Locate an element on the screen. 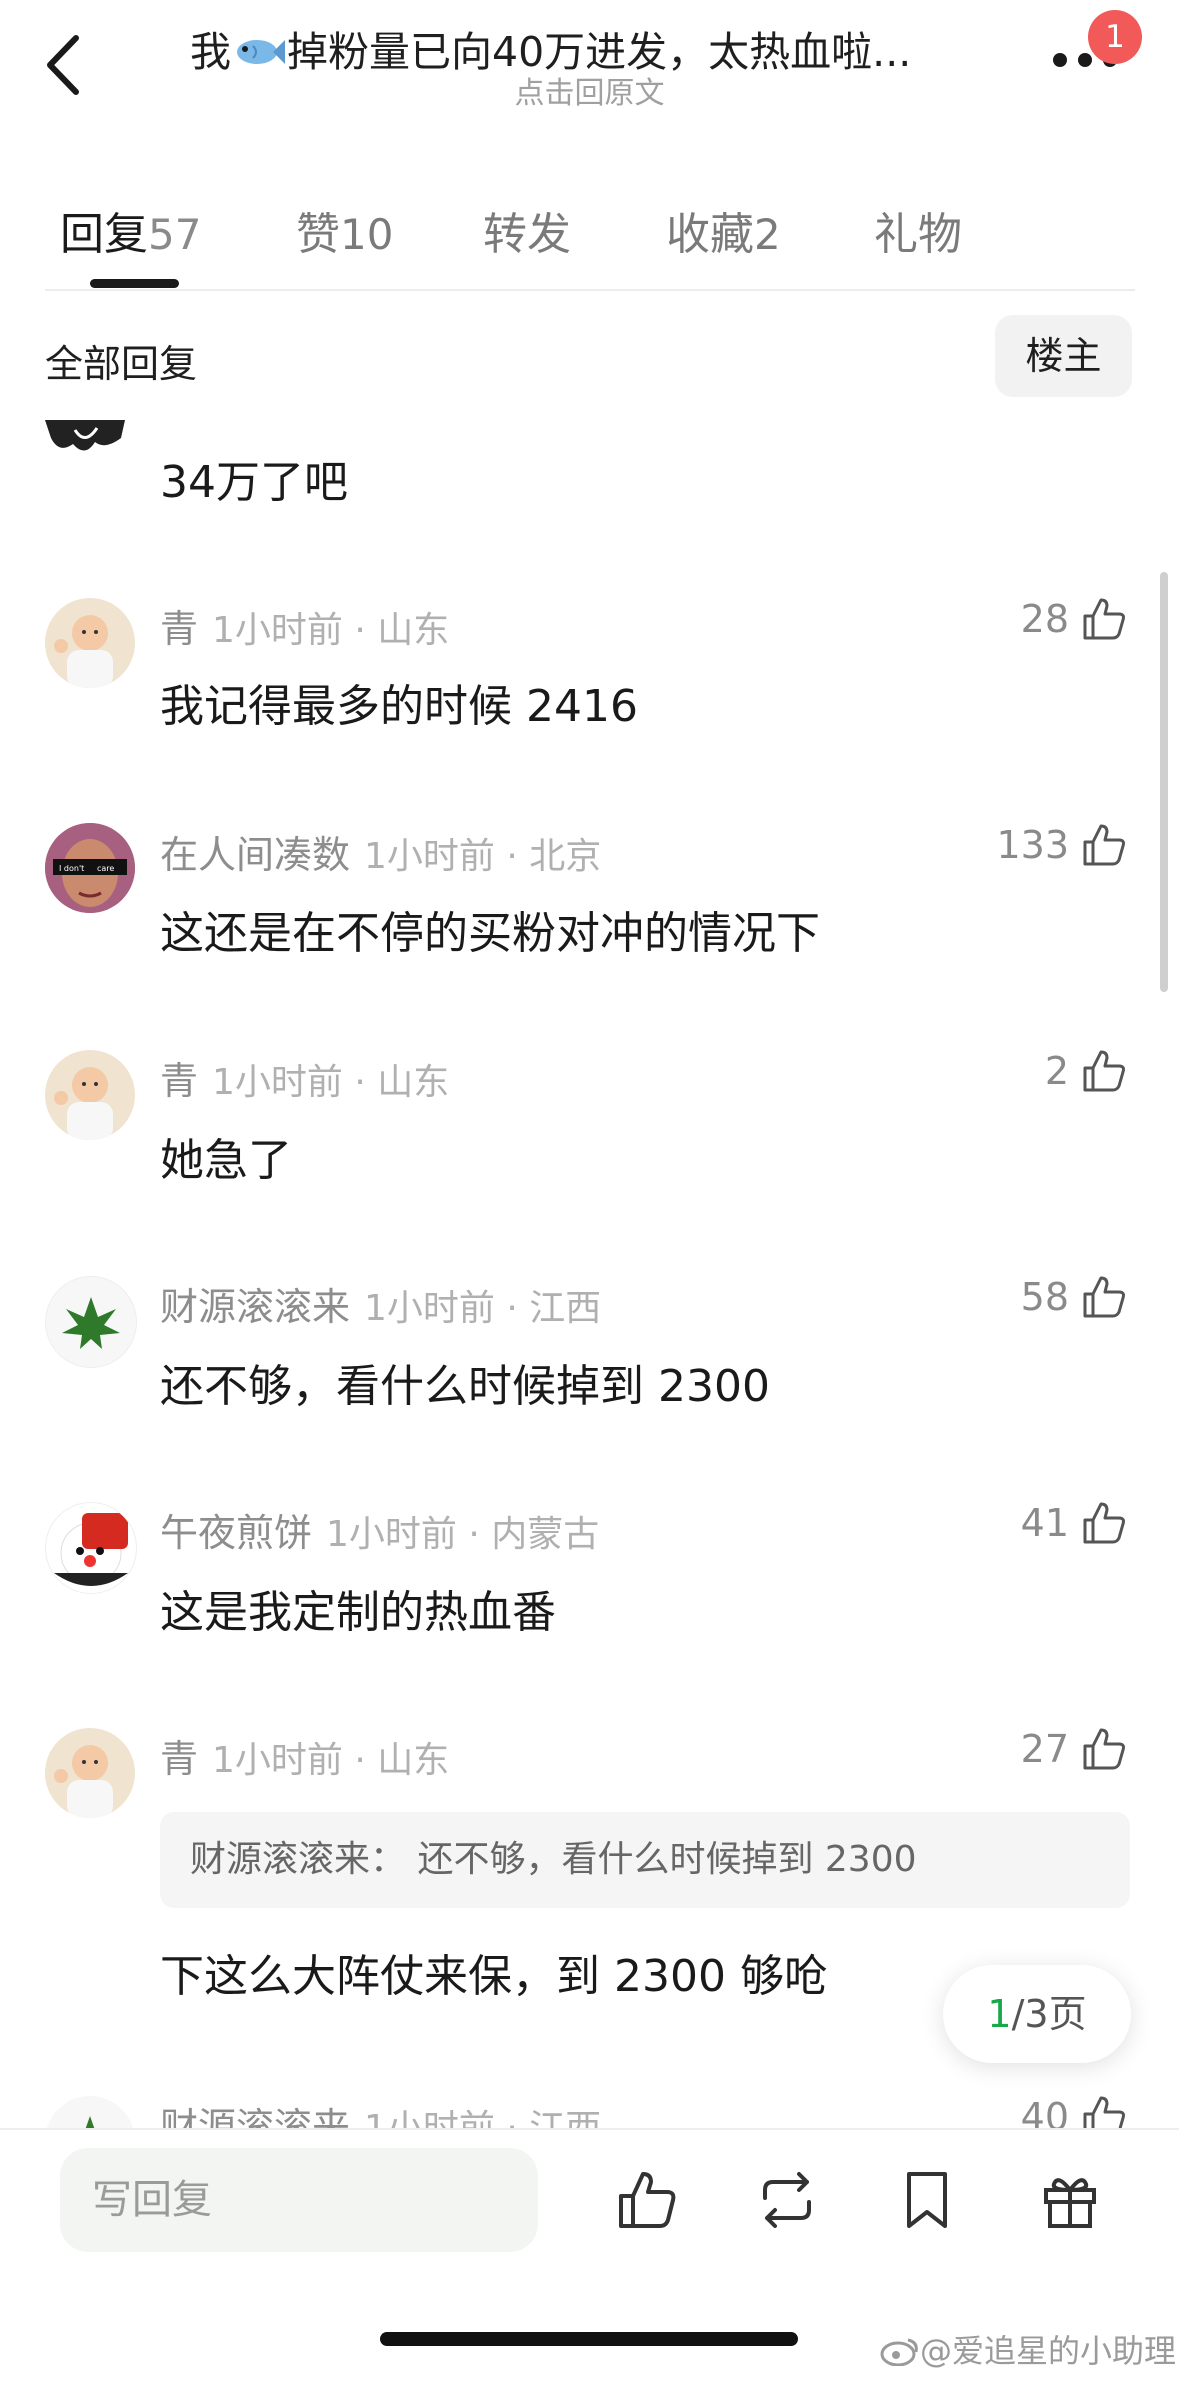  reply-input: 写回复 is located at coordinates (299, 2200).